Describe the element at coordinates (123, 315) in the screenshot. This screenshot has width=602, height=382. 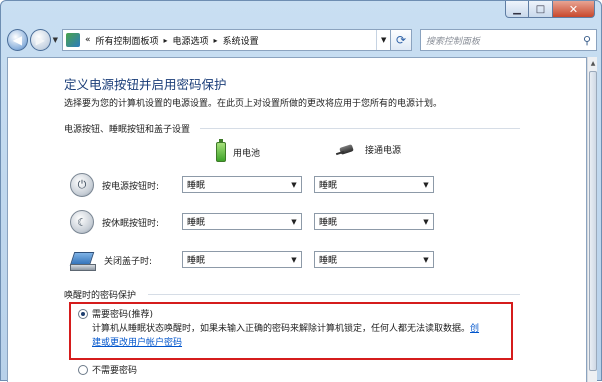
I see `require-password-label: 需要密码(推荐)` at that location.